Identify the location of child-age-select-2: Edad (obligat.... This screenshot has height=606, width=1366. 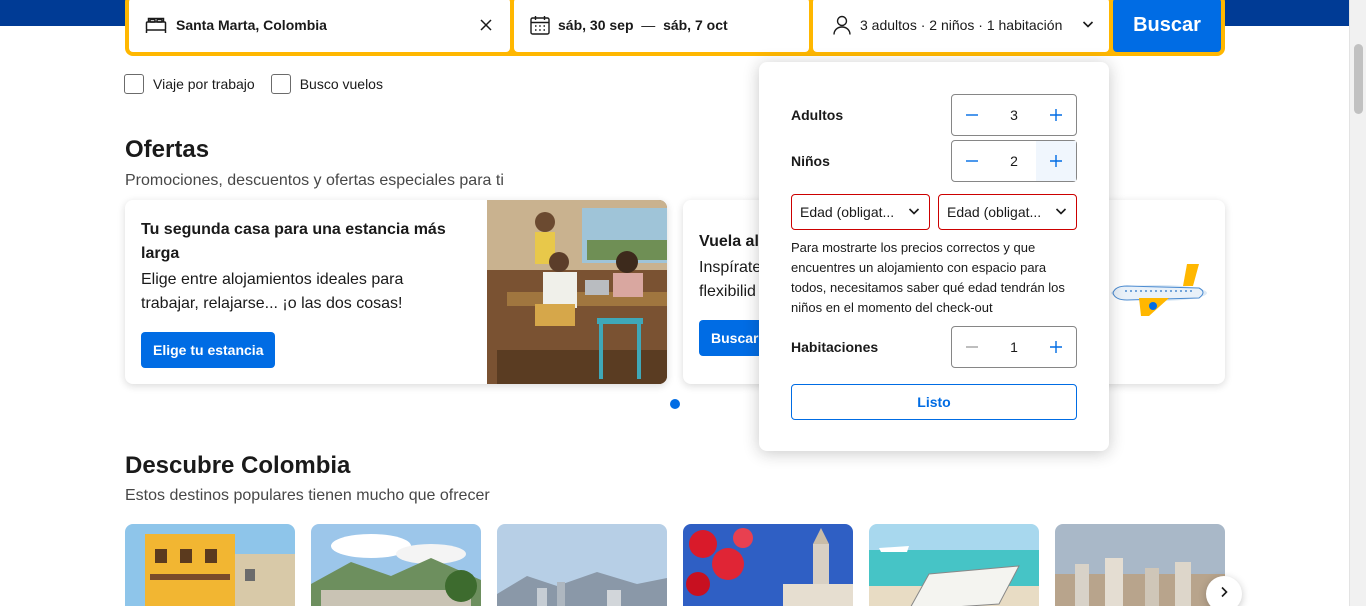
(1007, 212).